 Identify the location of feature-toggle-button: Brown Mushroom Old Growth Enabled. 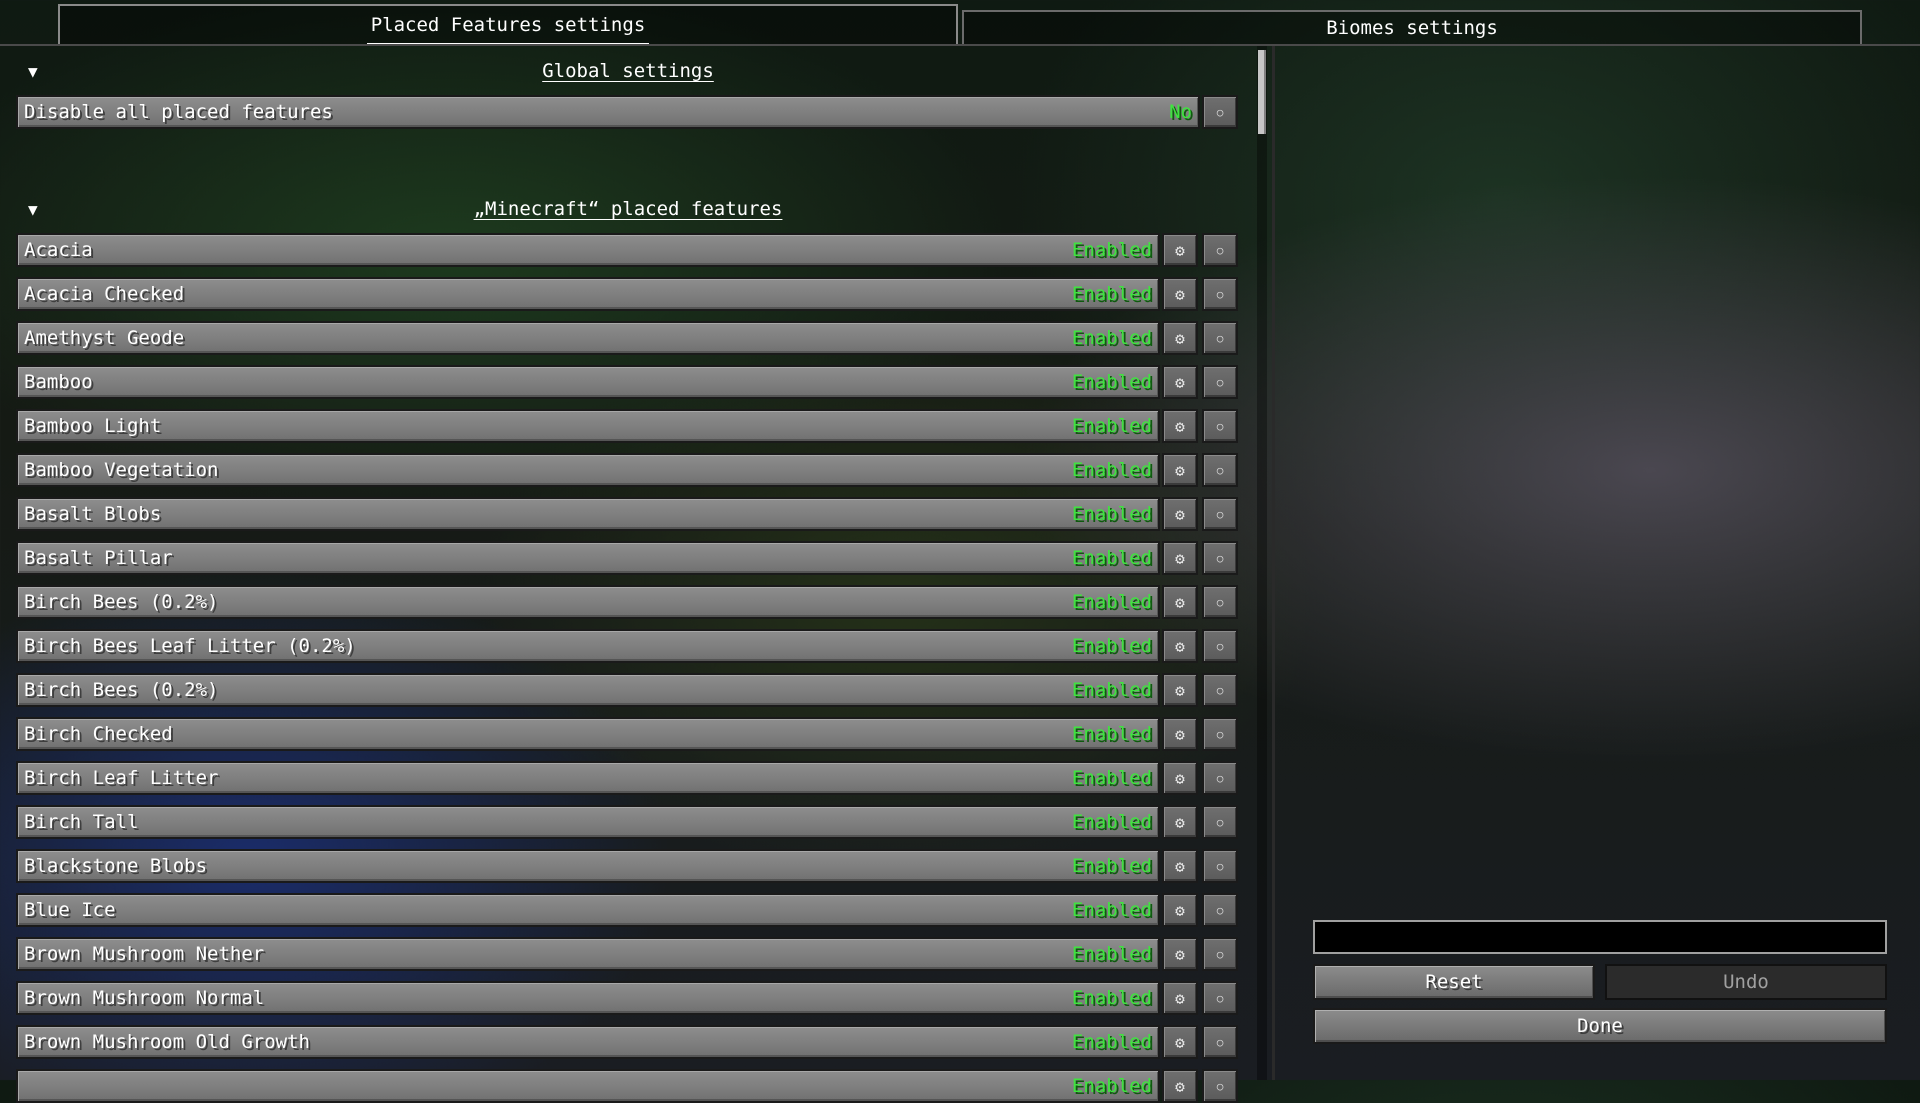
(588, 1042).